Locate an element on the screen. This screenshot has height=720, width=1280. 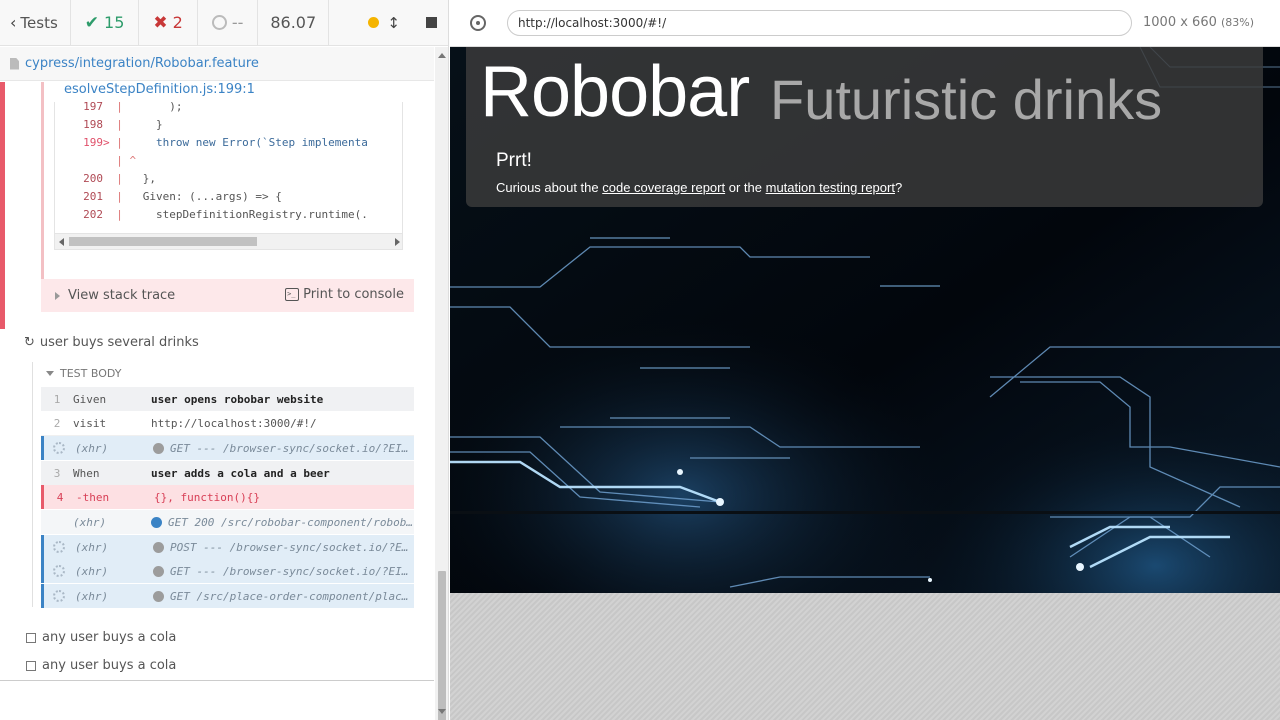
check-icon: ✔ is located at coordinates (92, 22).